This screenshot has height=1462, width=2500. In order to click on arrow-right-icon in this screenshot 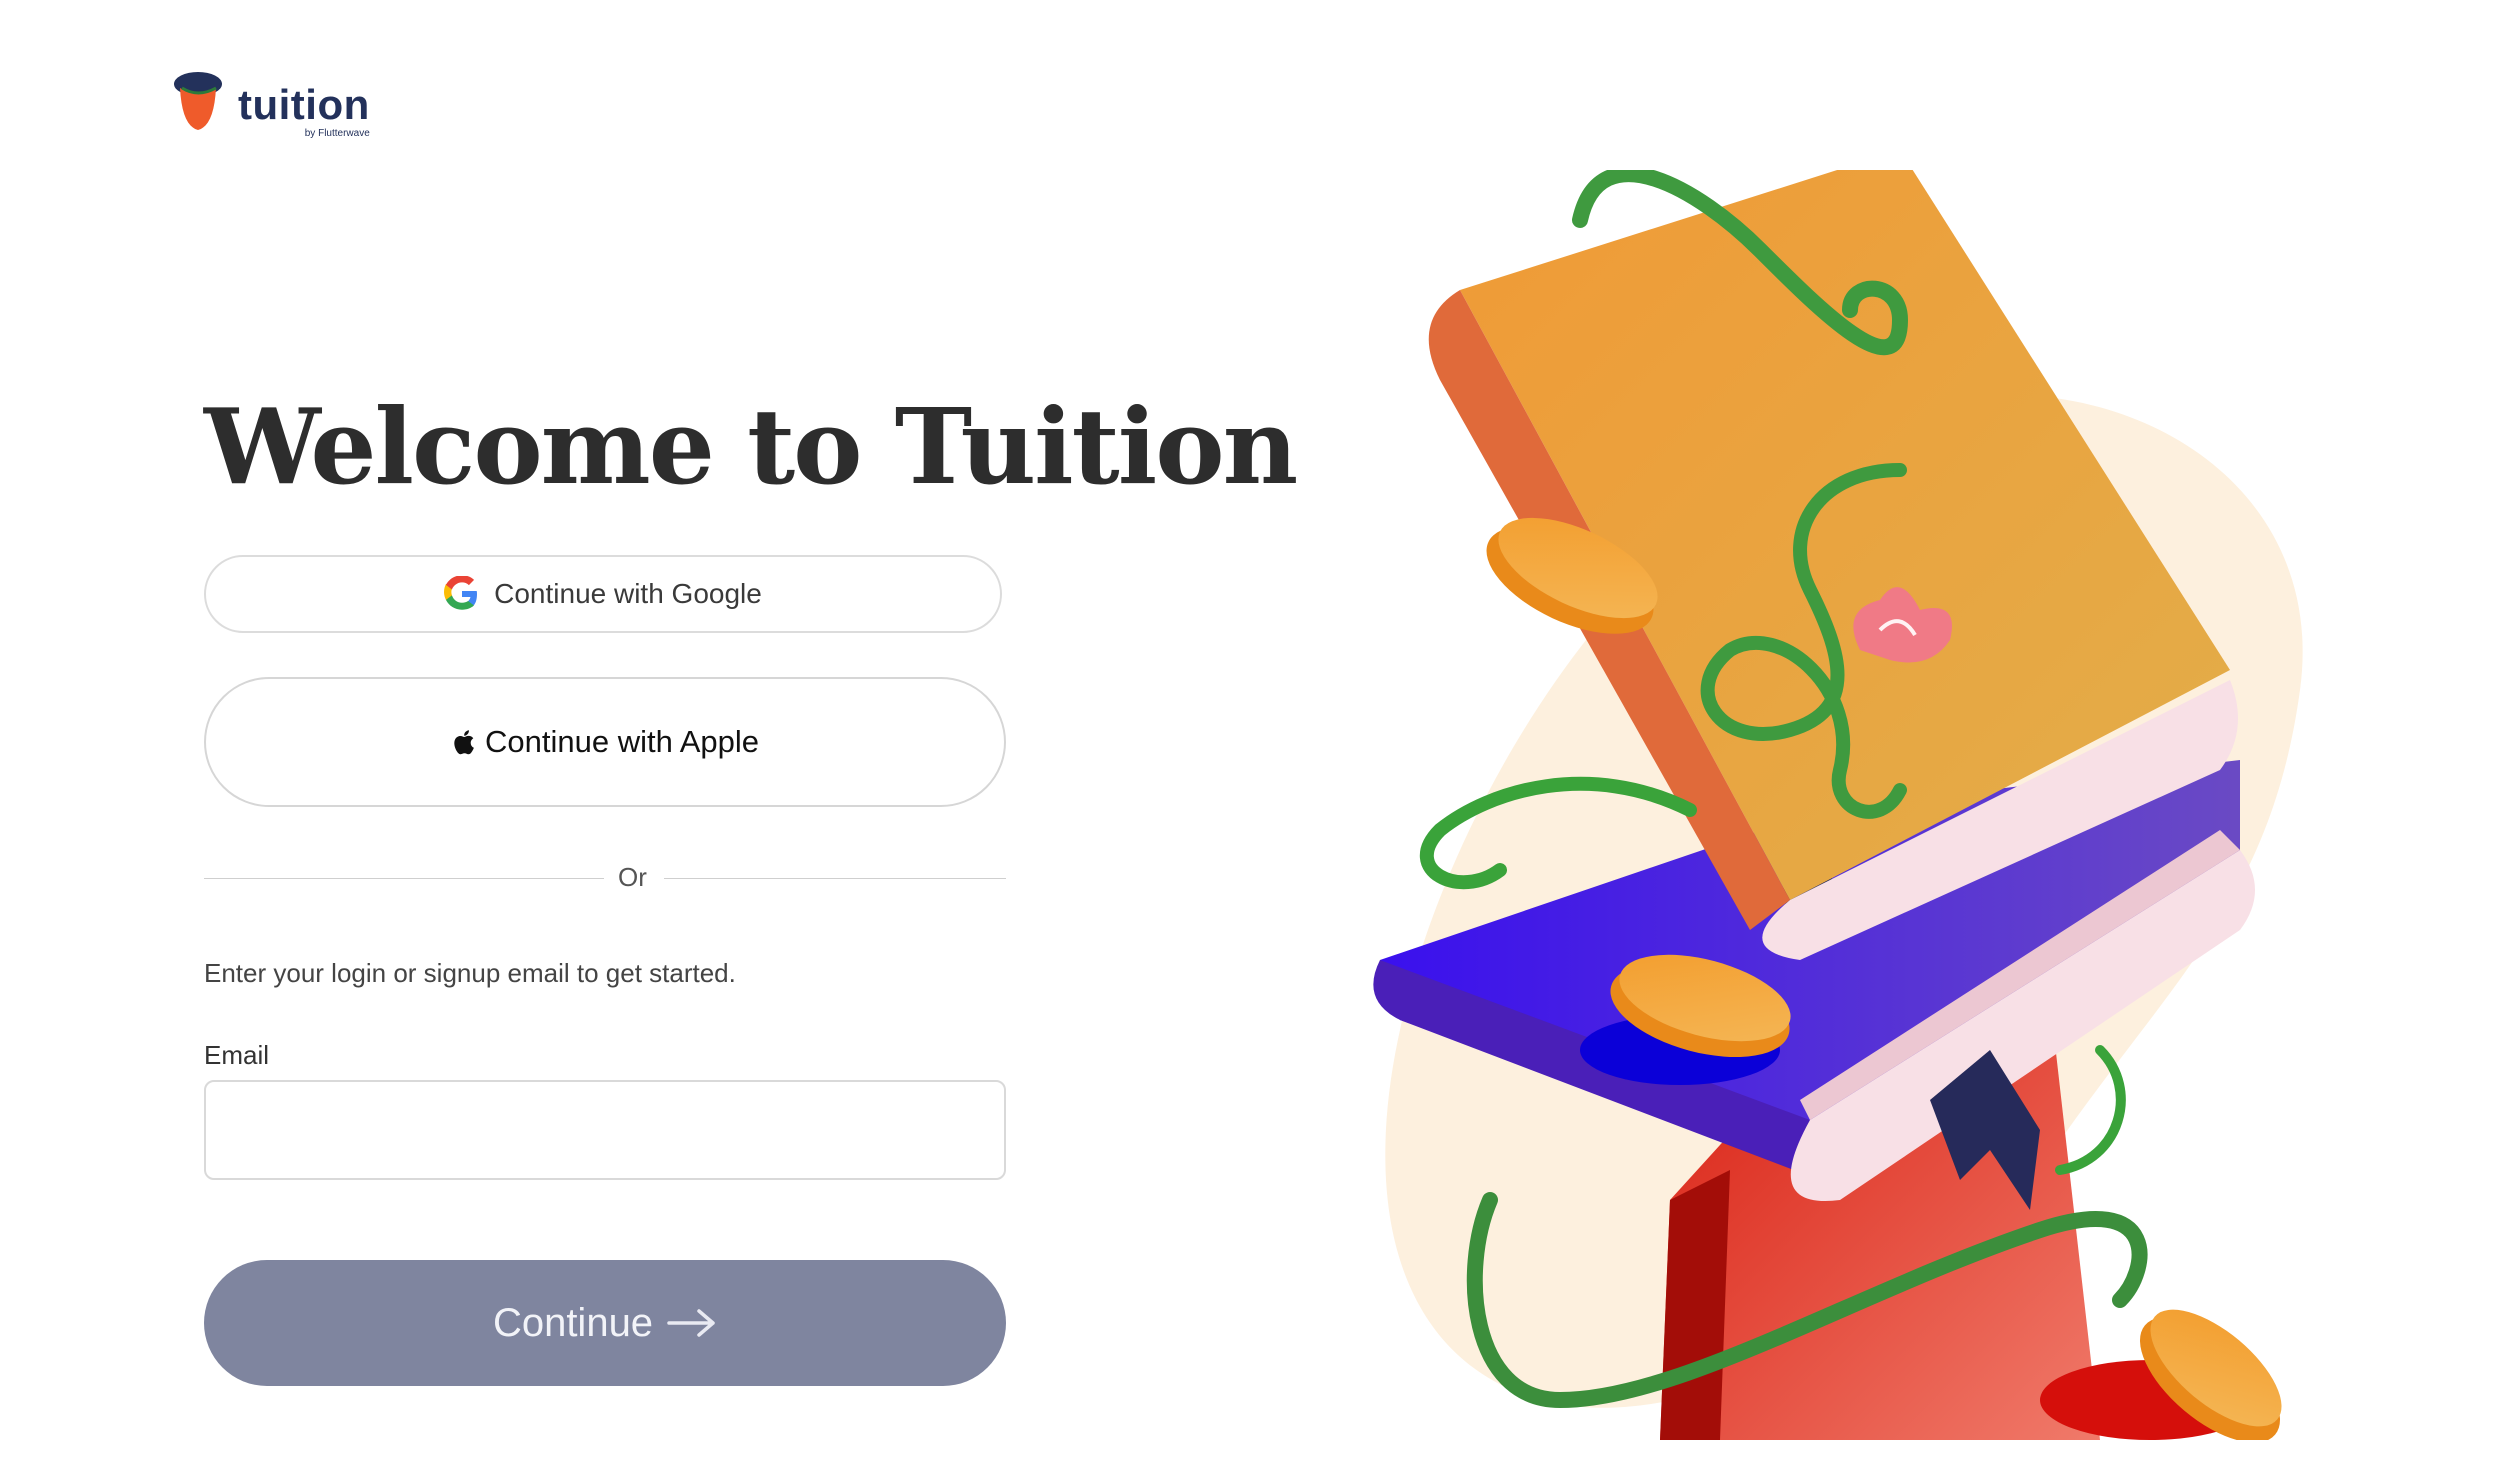, I will do `click(691, 1323)`.